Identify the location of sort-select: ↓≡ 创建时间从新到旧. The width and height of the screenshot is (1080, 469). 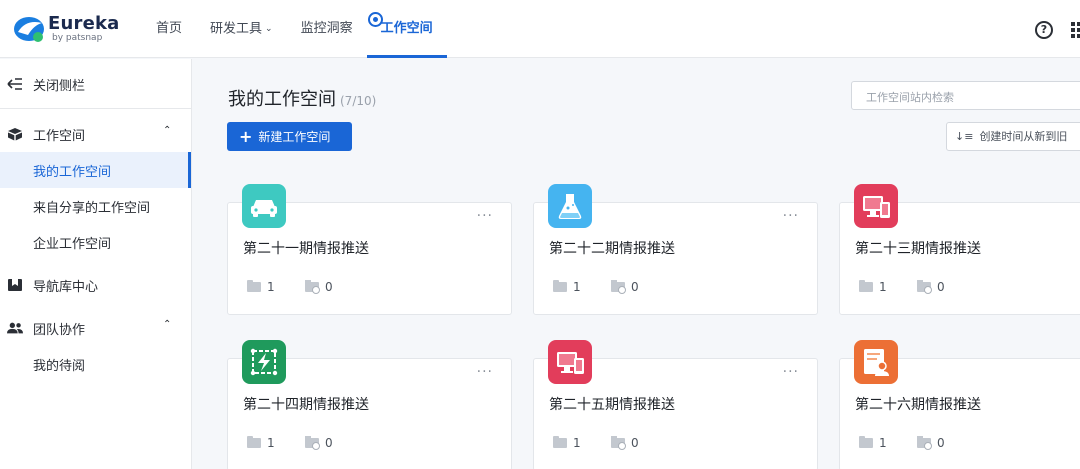
(1013, 136).